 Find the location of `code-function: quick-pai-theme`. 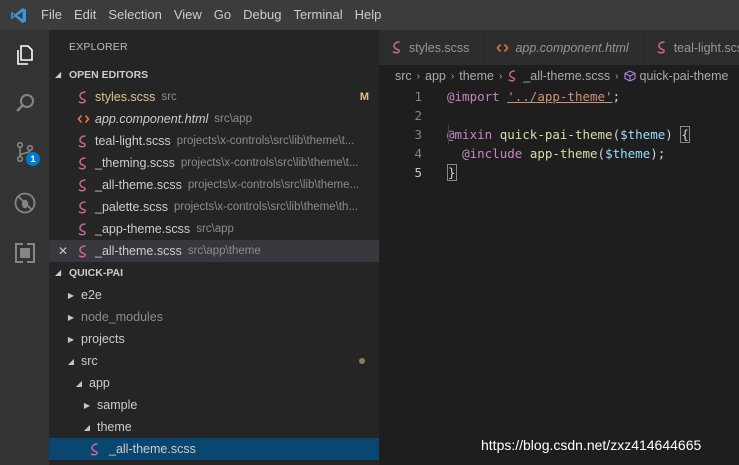

code-function: quick-pai-theme is located at coordinates (556, 134).